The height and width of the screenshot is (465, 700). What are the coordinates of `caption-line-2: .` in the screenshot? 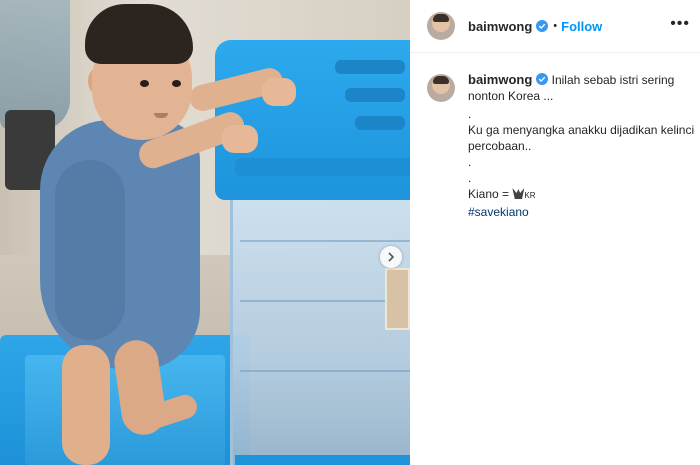 It's located at (470, 114).